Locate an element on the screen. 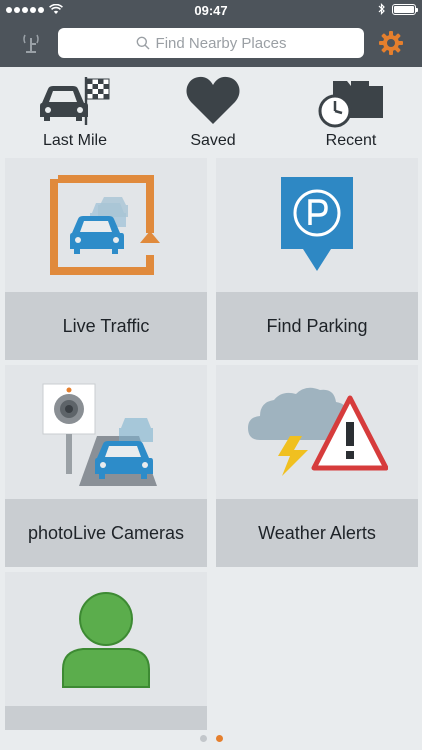  tile-profile is located at coordinates (106, 651).